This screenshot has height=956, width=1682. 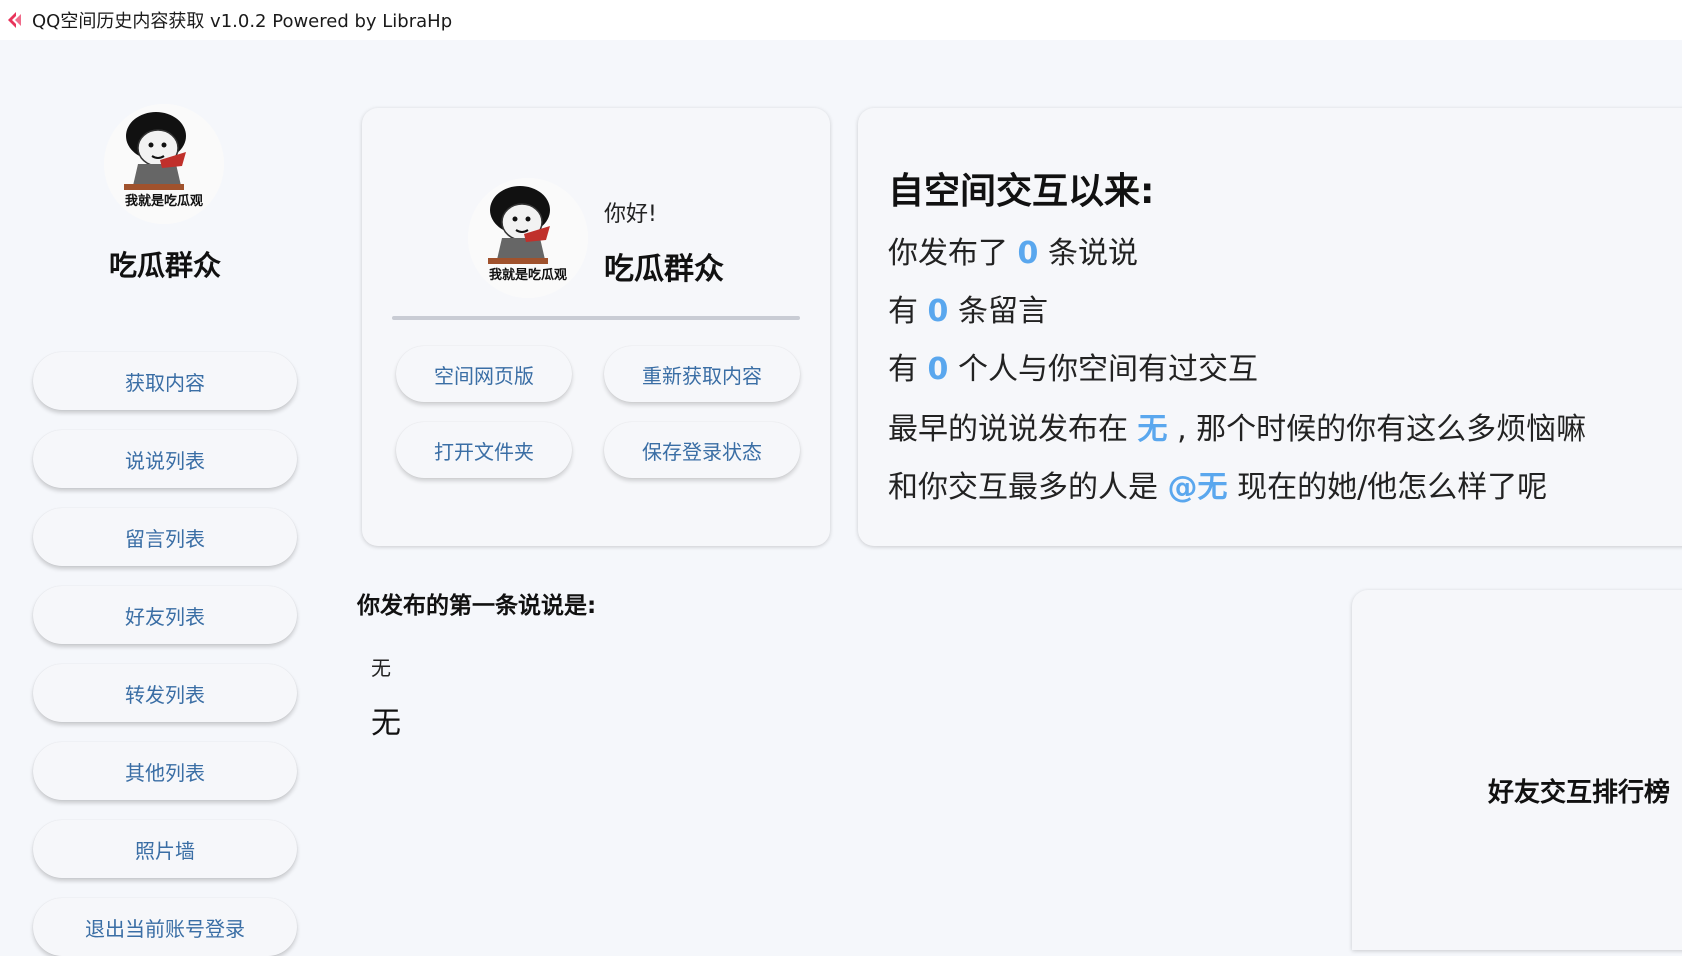 What do you see at coordinates (1023, 487) in the screenshot?
I see `stat-top-prefix: 和你交互最多的人是` at bounding box center [1023, 487].